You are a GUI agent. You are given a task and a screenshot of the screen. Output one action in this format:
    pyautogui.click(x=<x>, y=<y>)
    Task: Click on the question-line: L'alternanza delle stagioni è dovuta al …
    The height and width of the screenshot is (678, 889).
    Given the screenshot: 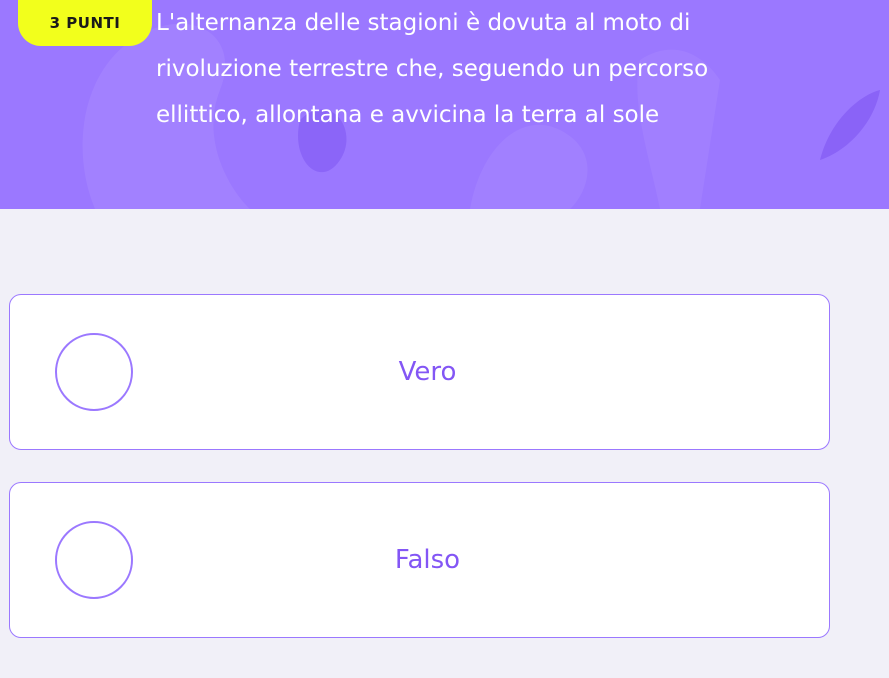 What is the action you would take?
    pyautogui.click(x=423, y=23)
    